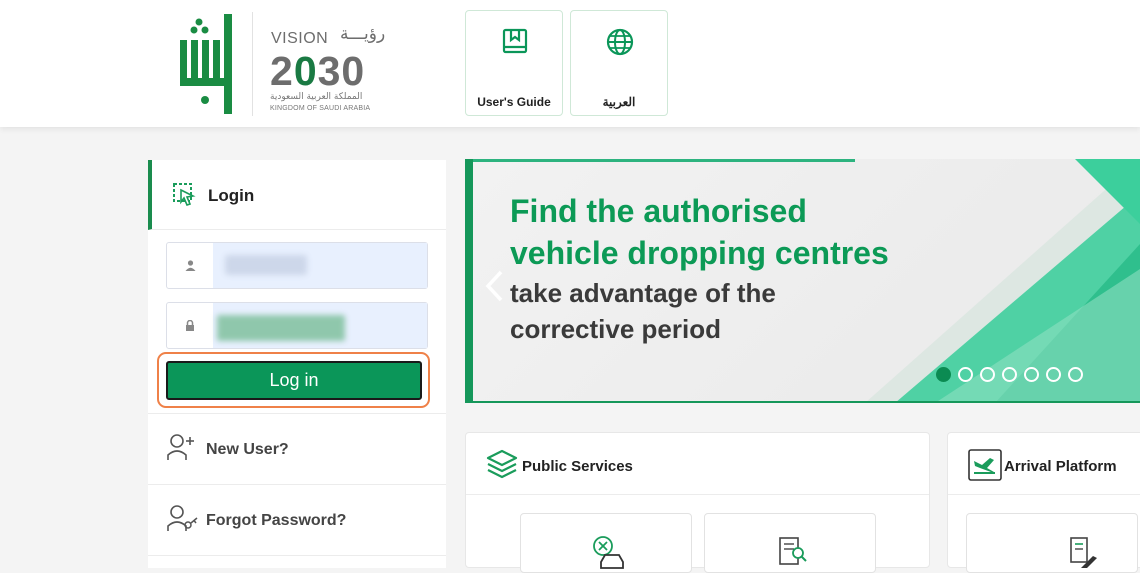 This screenshot has width=1140, height=573. What do you see at coordinates (620, 42) in the screenshot?
I see `globe-icon` at bounding box center [620, 42].